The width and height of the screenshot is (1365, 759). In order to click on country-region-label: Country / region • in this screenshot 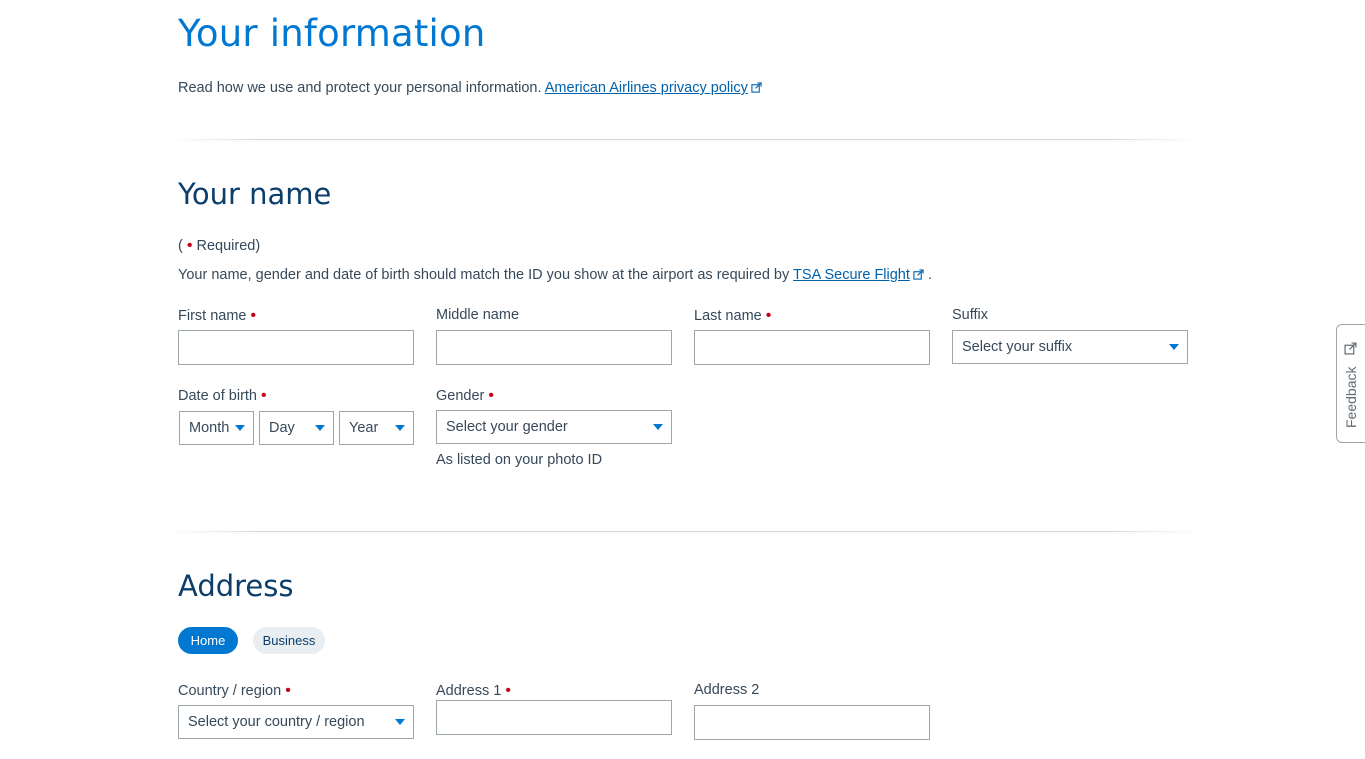, I will do `click(234, 691)`.